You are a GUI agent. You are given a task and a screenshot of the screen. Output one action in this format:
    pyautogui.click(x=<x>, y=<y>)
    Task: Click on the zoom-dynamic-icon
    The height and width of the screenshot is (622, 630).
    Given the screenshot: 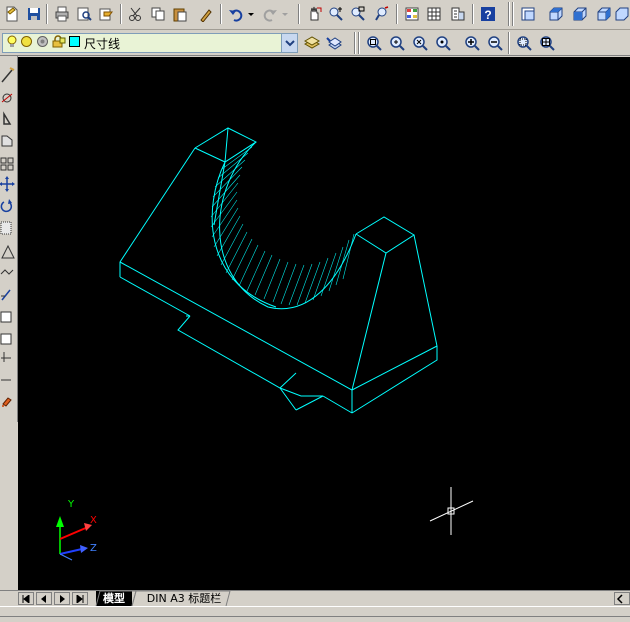 What is the action you would take?
    pyautogui.click(x=397, y=43)
    